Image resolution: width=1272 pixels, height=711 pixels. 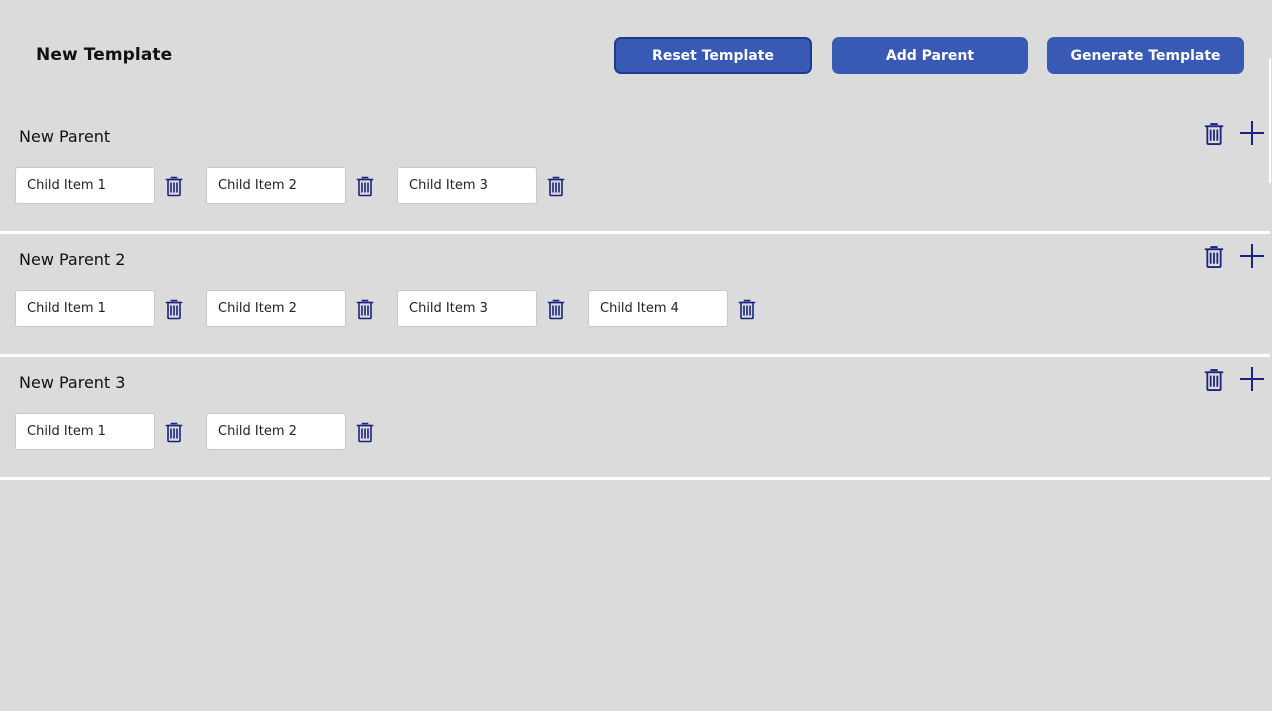 What do you see at coordinates (72, 382) in the screenshot?
I see `parent-name: New Parent 3` at bounding box center [72, 382].